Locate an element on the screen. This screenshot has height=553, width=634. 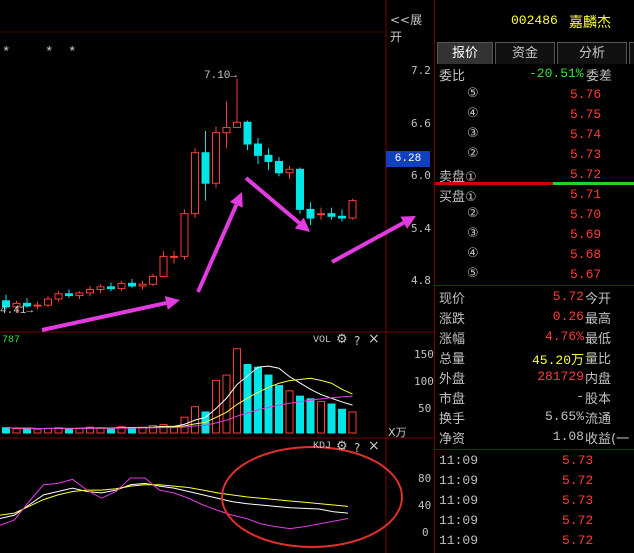
kdj-axis-label: 40 is located at coordinates (425, 505).